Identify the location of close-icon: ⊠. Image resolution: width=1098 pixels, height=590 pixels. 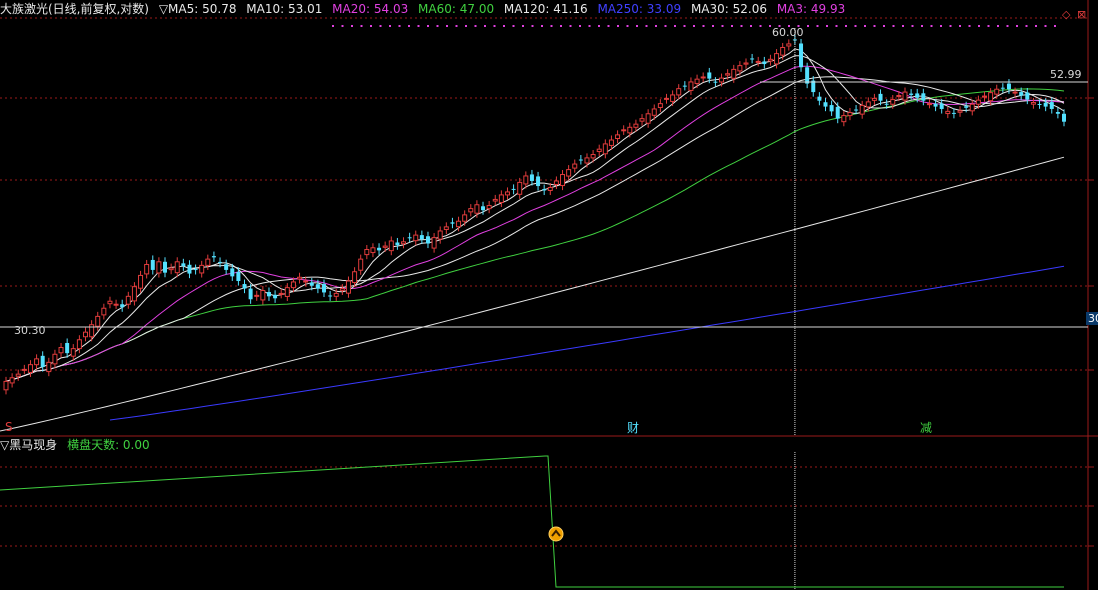
(1081, 14).